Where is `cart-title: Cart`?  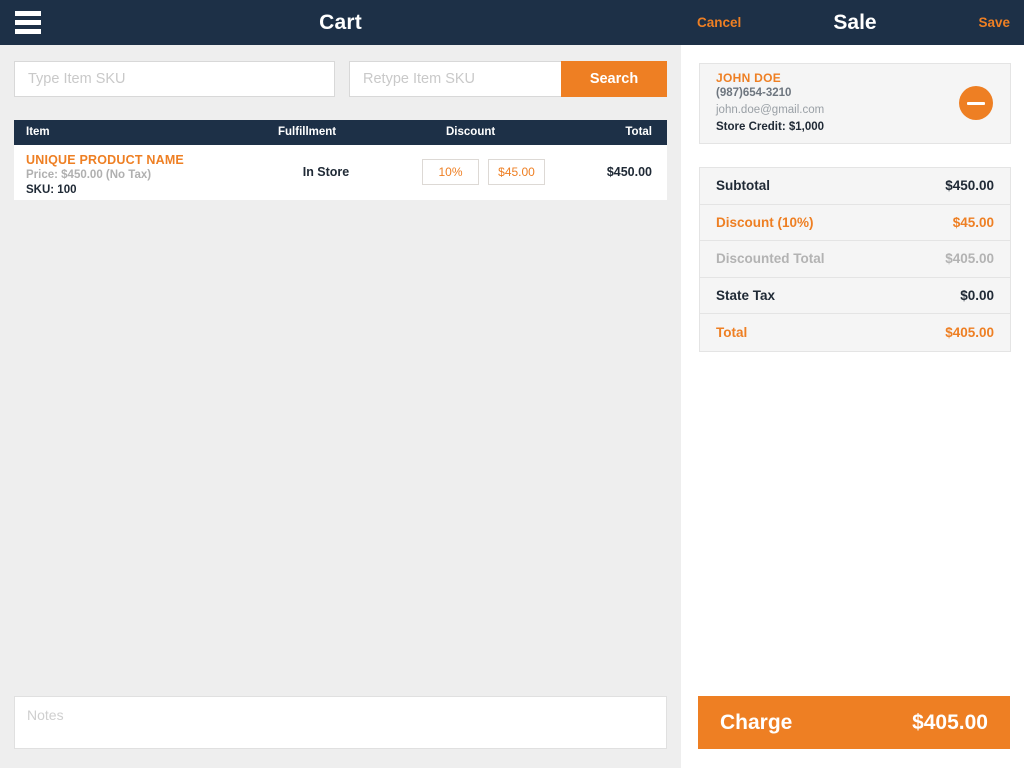 cart-title: Cart is located at coordinates (340, 22).